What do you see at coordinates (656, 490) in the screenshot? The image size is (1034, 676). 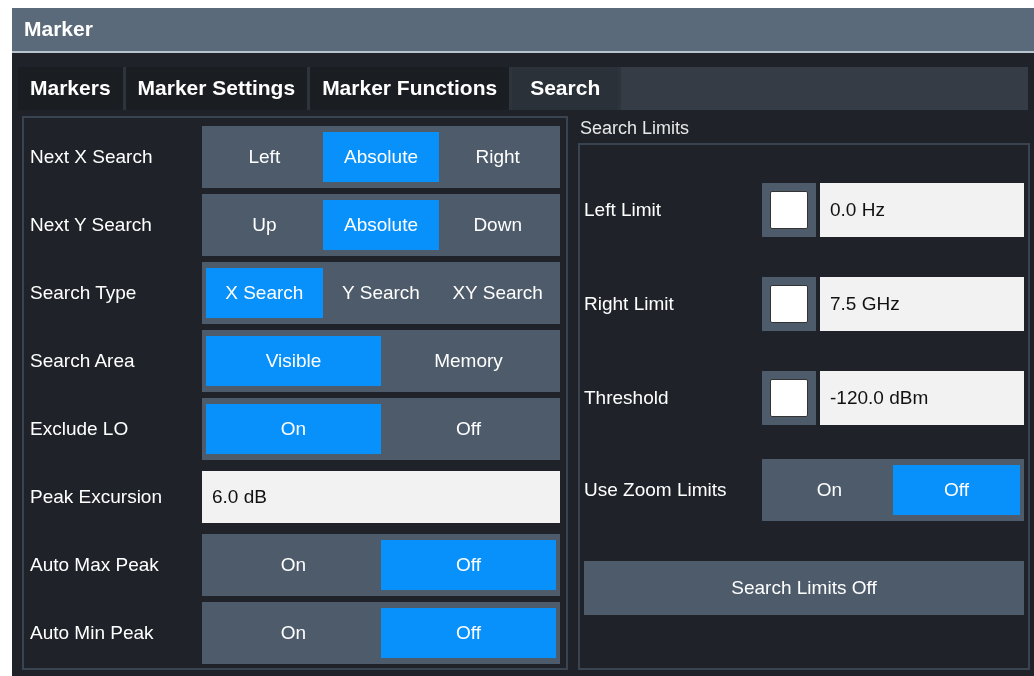 I see `setting-label: Use Zoom Limits` at bounding box center [656, 490].